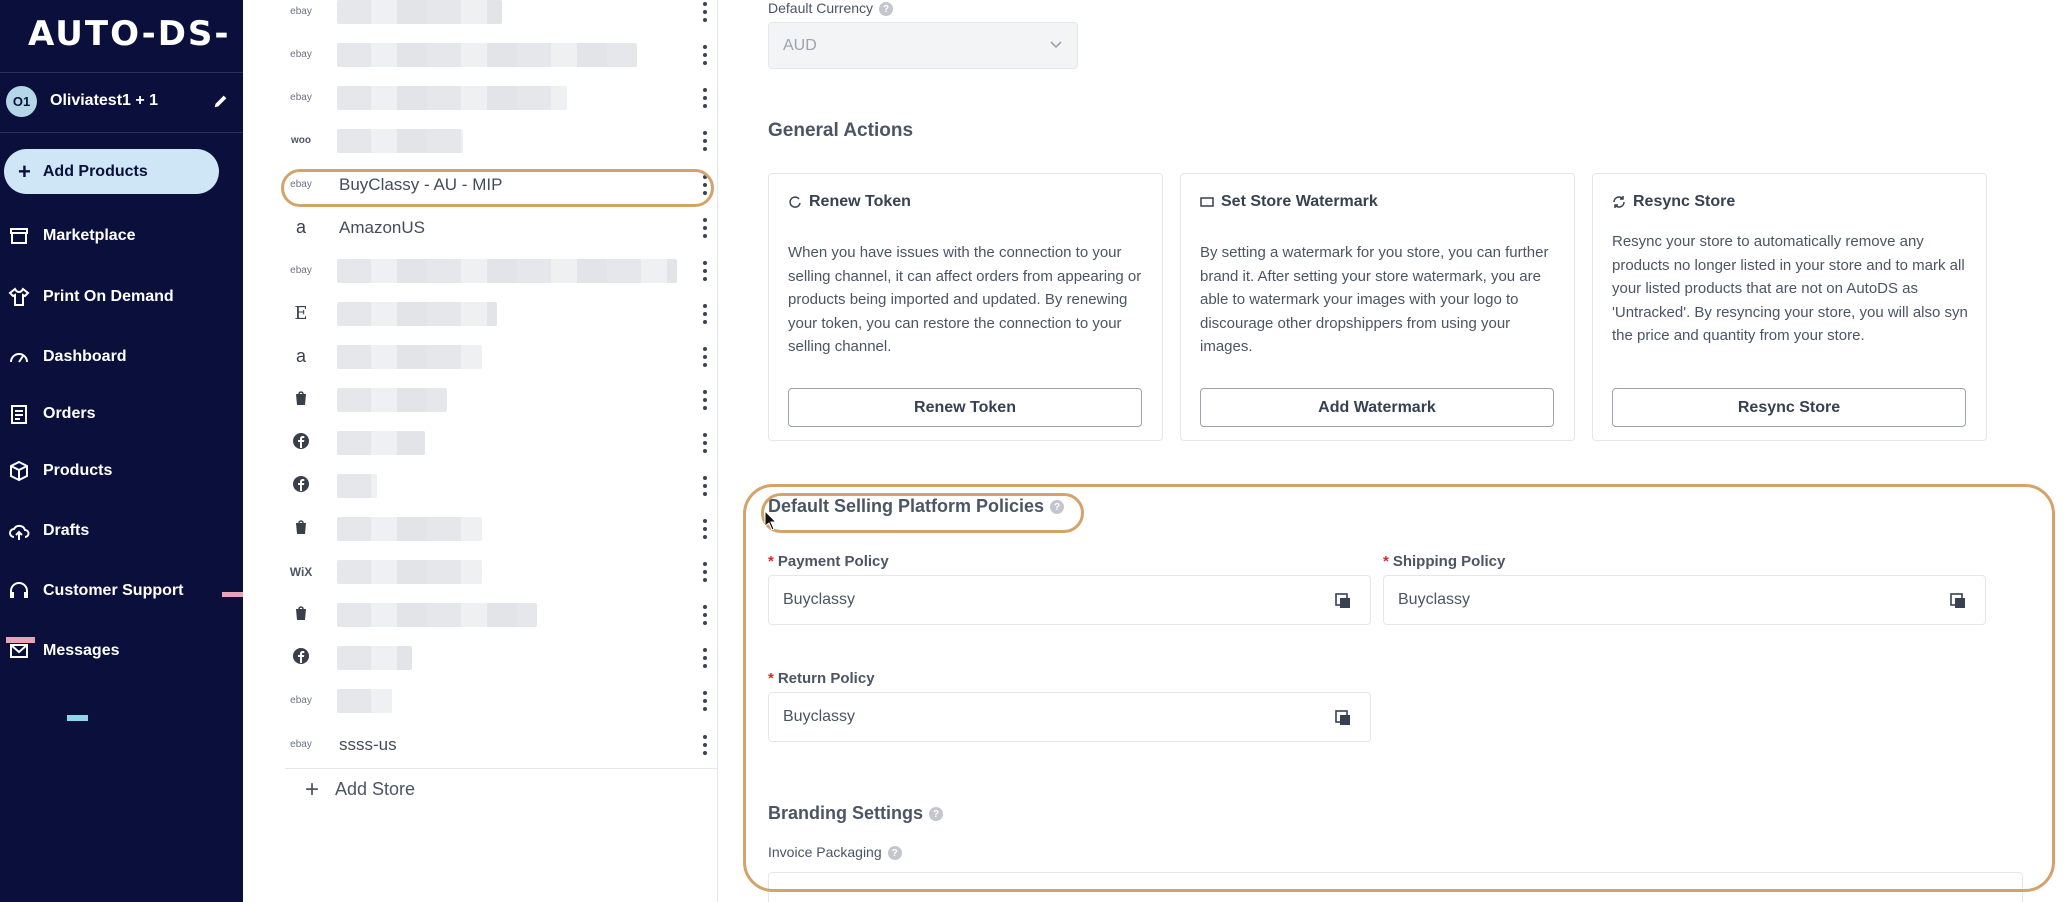 This screenshot has height=902, width=2064. I want to click on sidebar-item-drafts: Drafts, so click(48, 531).